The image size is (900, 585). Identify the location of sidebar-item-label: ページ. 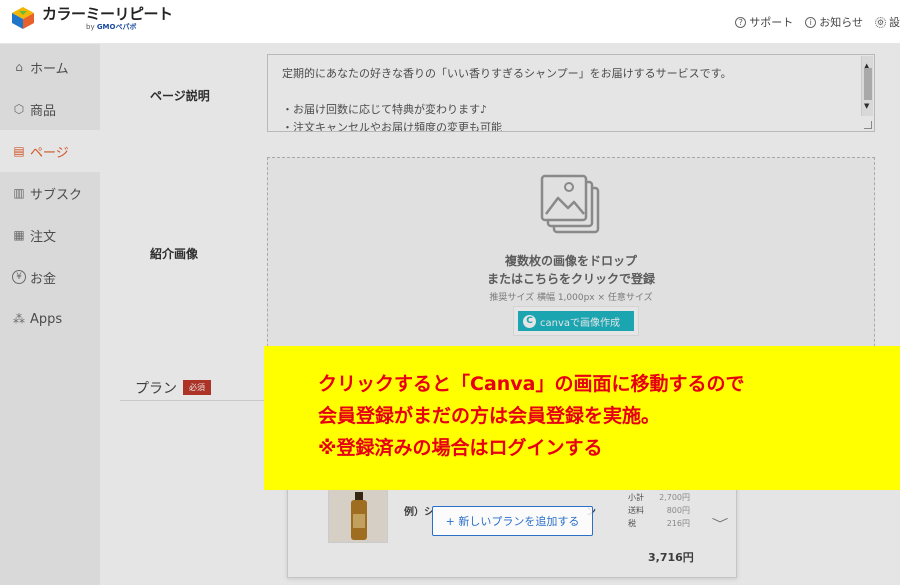
(49, 153).